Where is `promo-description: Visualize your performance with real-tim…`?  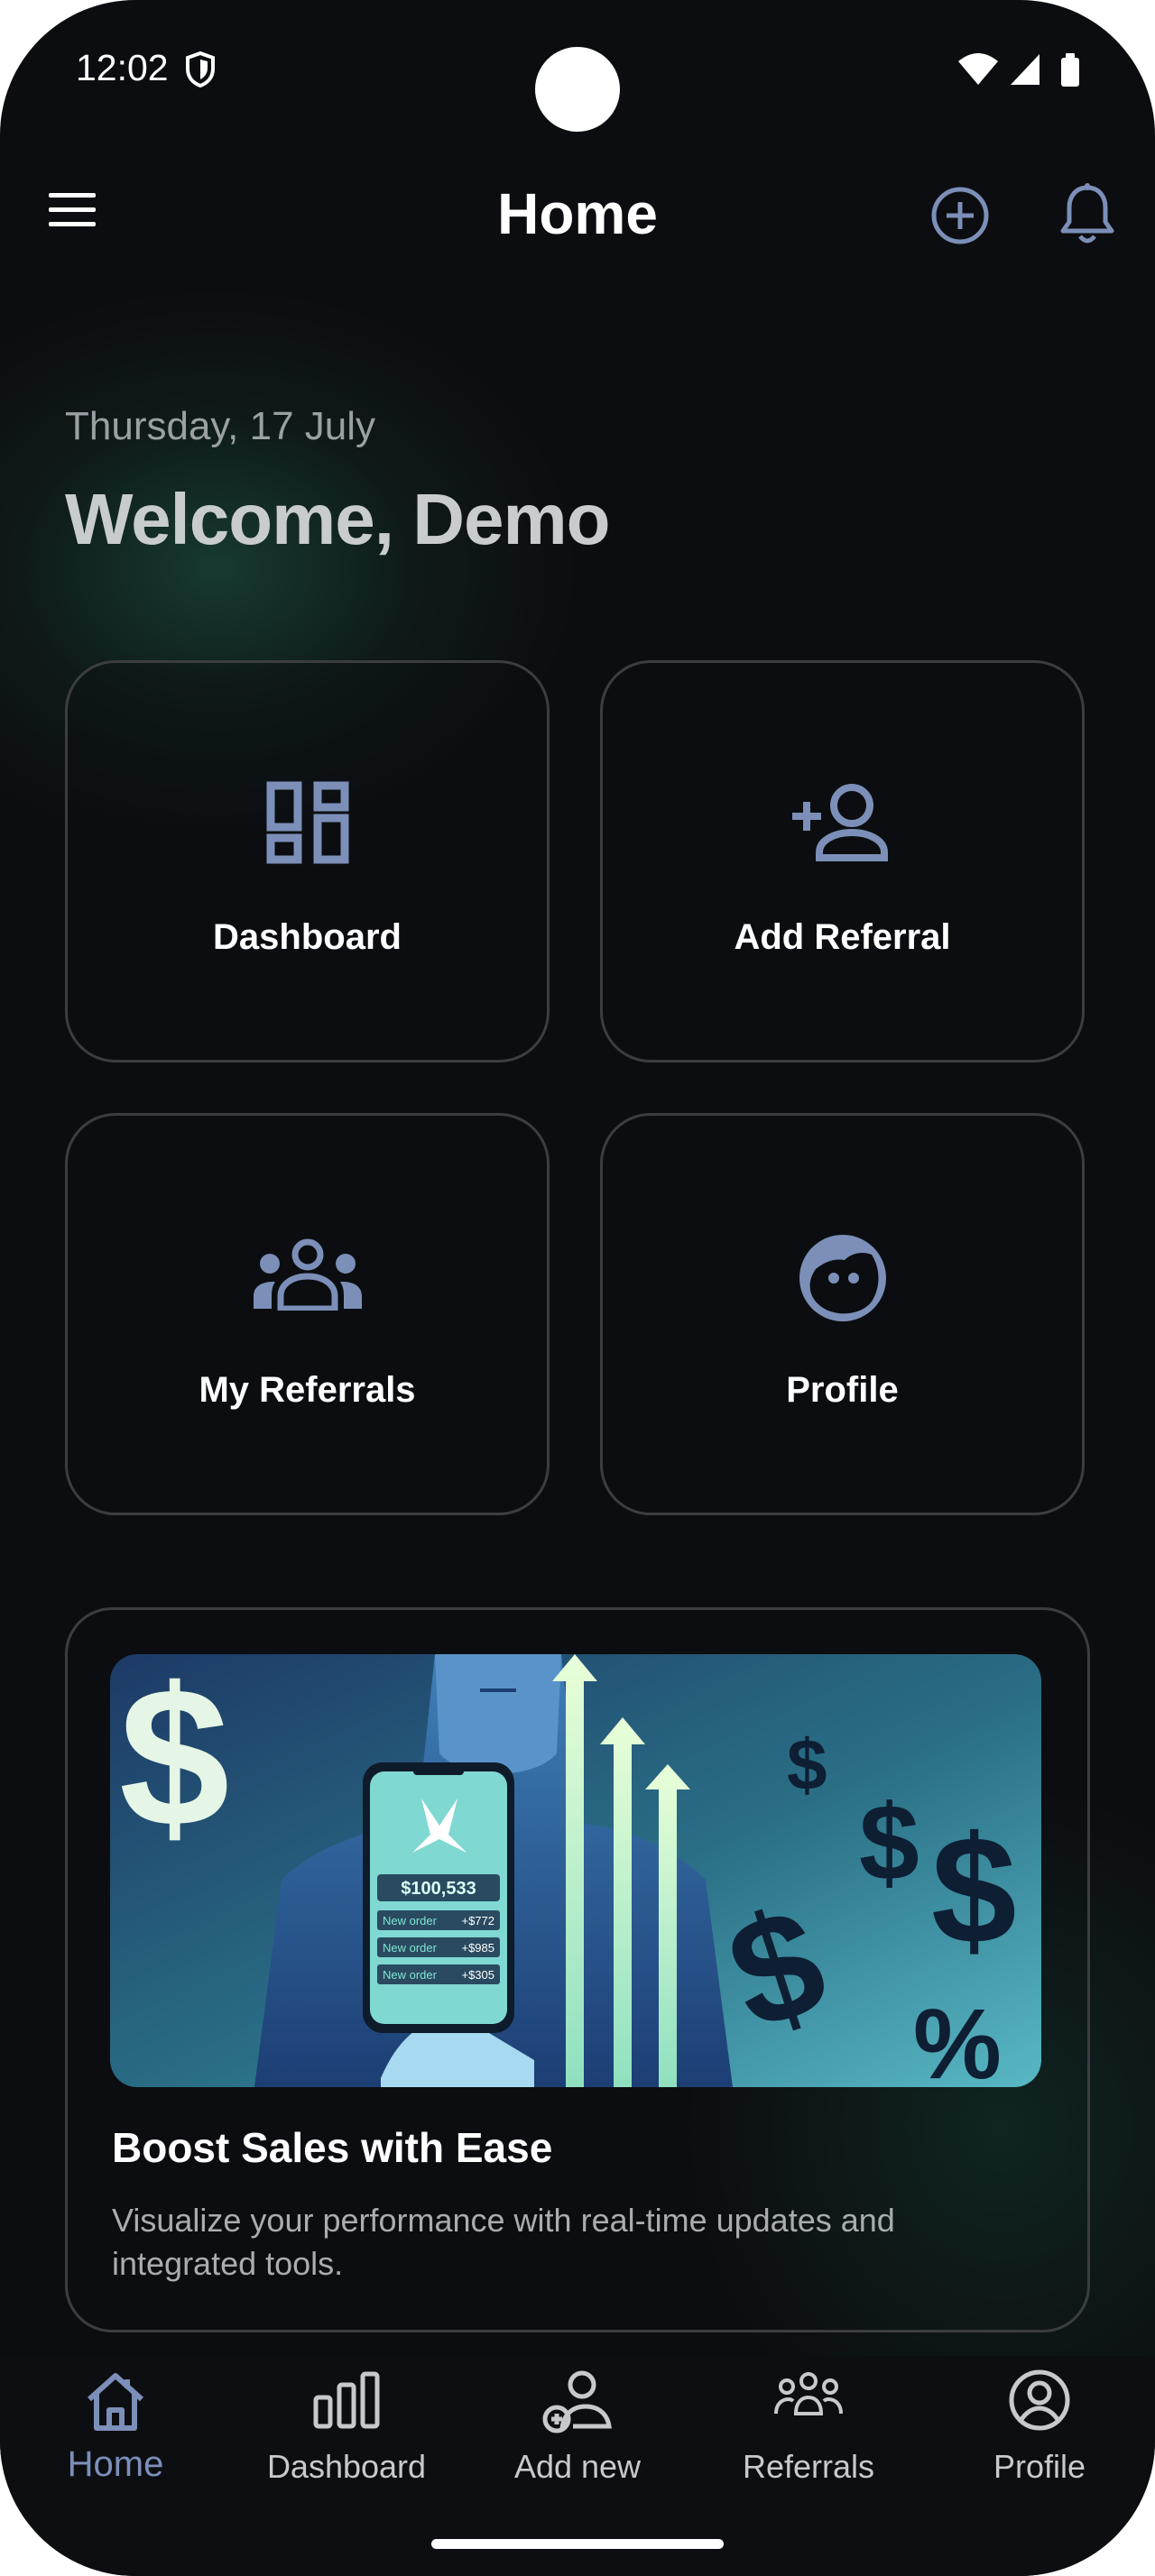
promo-description: Visualize your performance with real-tim… is located at coordinates (503, 2242).